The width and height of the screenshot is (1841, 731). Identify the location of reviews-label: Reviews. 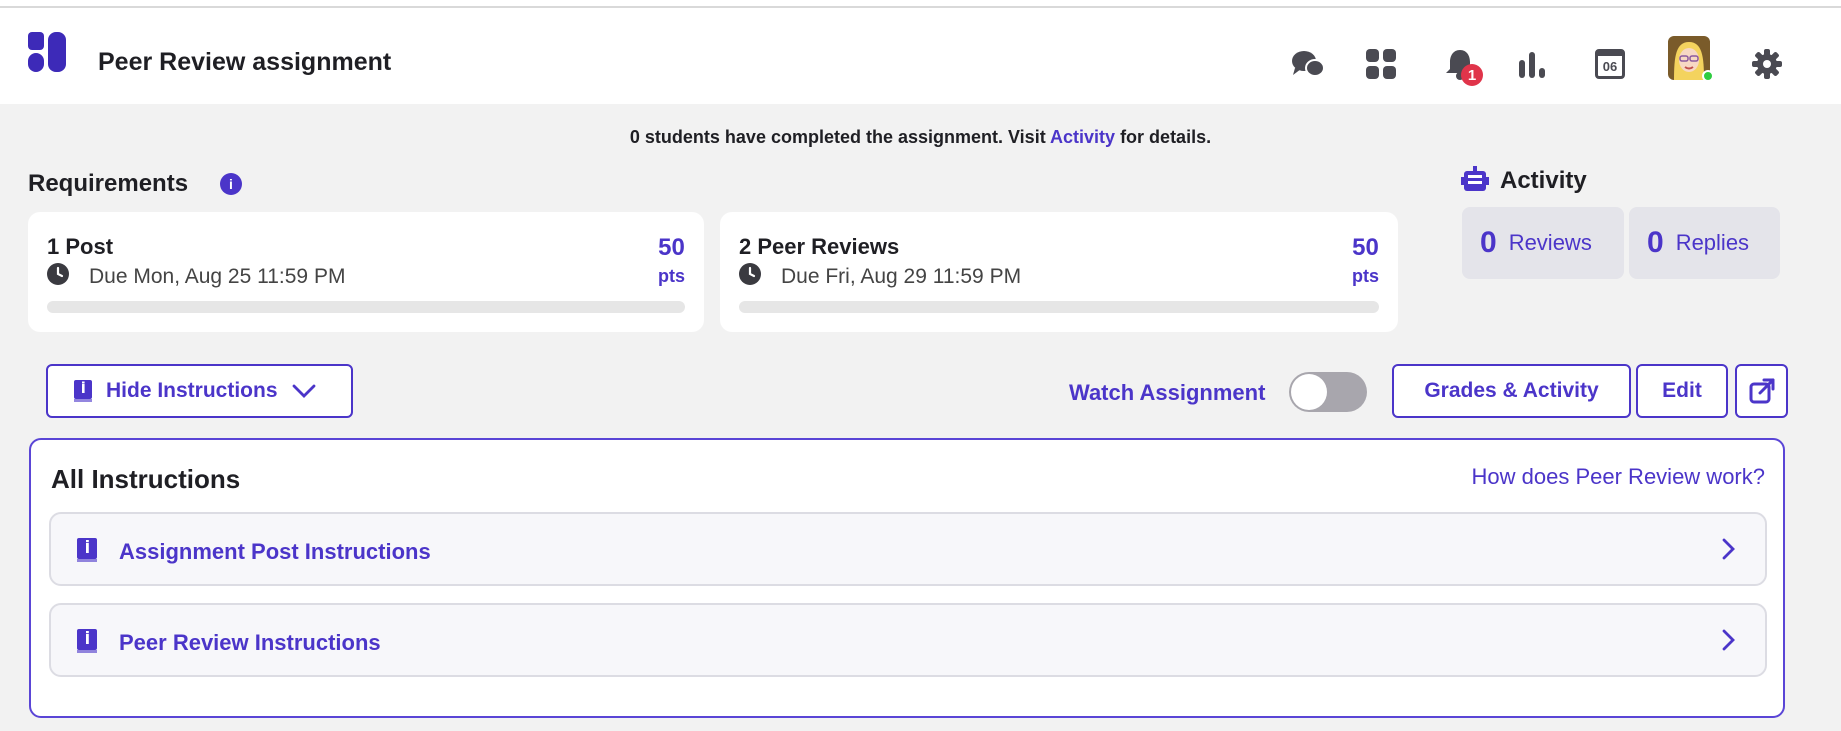
(1550, 242).